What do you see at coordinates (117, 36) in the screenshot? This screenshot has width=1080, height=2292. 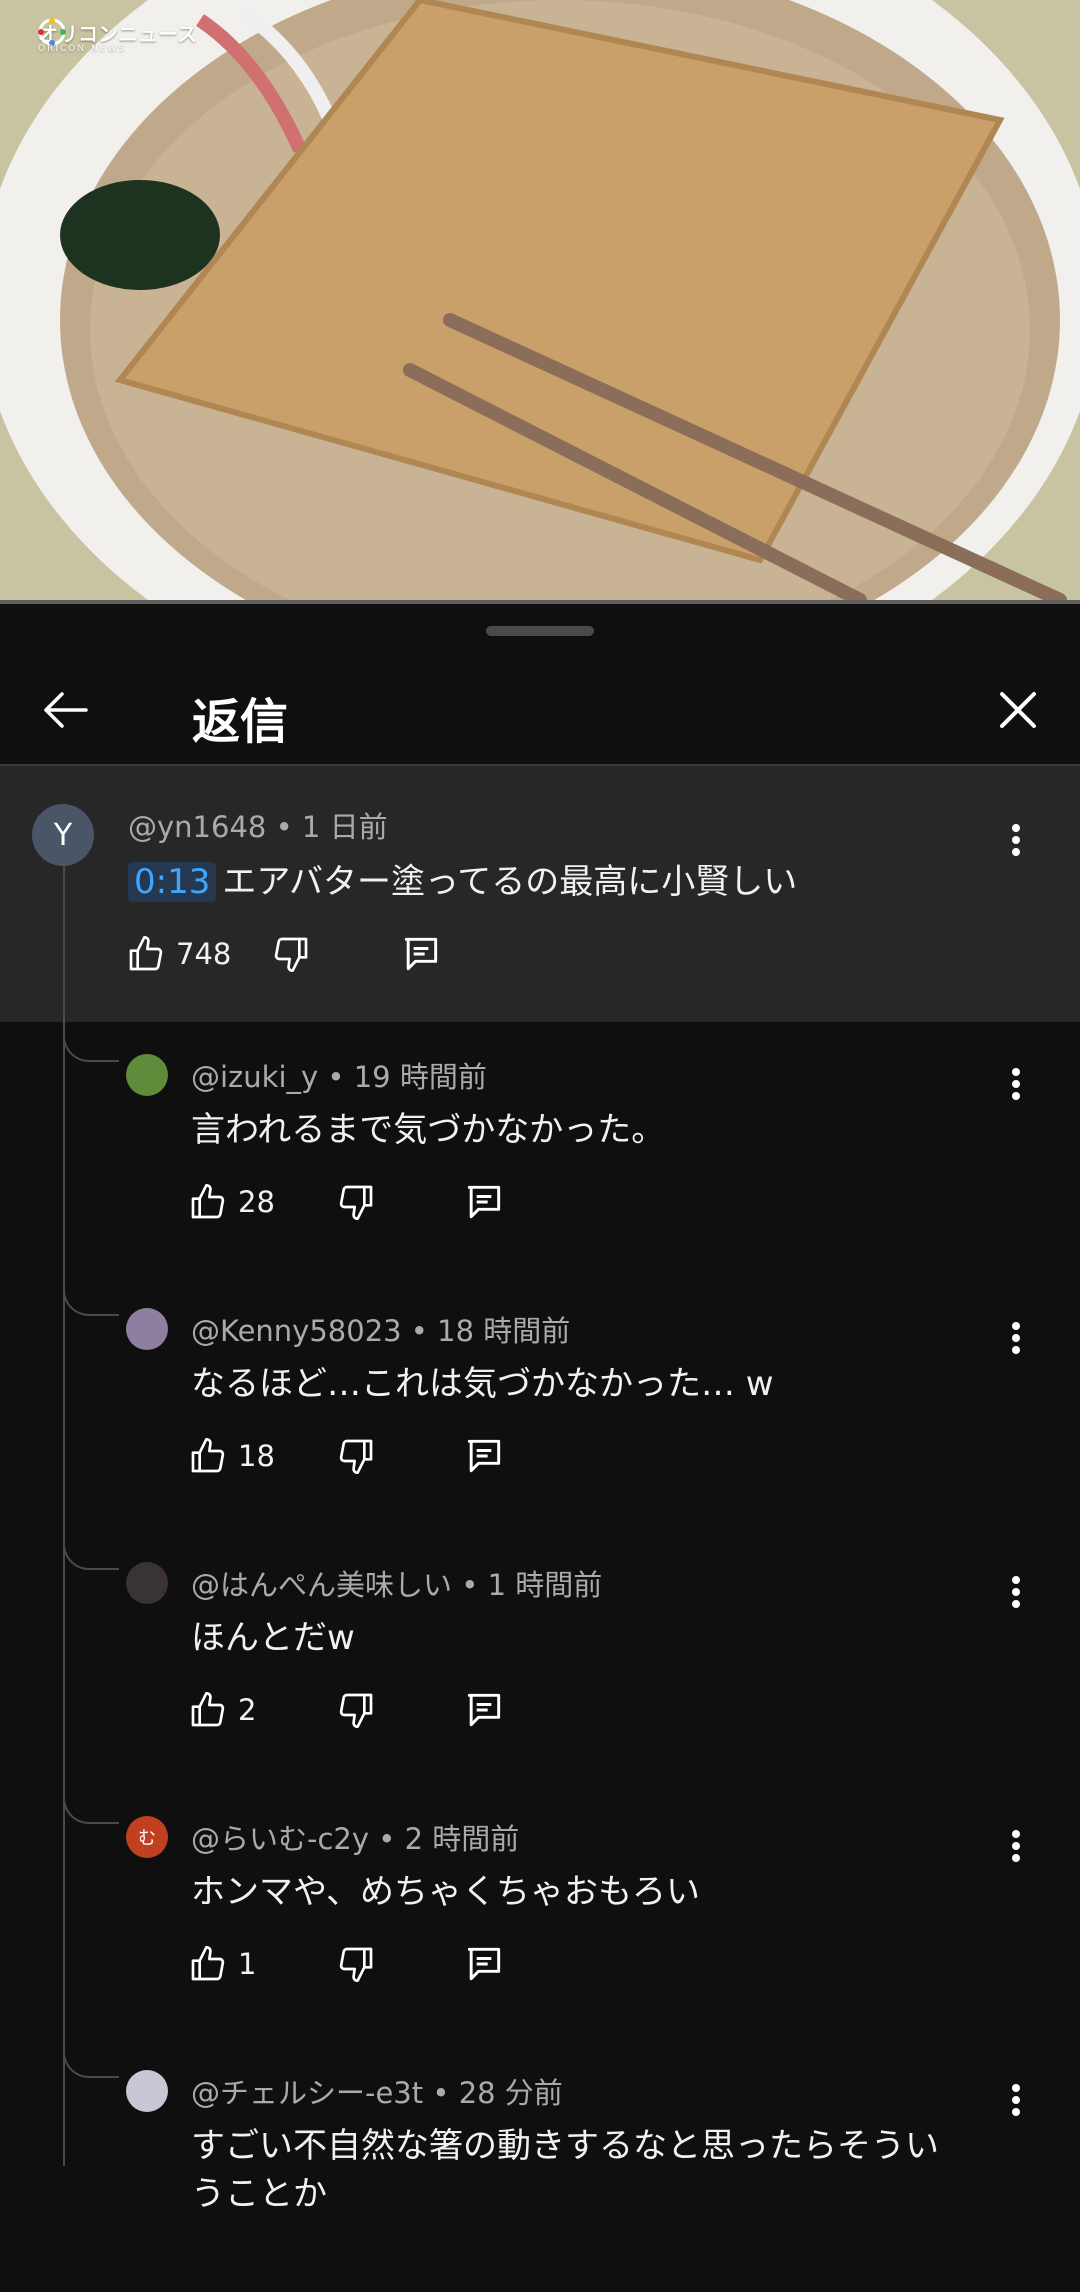 I see `oricon-watermark: オリコンニュース ORICON NEWS` at bounding box center [117, 36].